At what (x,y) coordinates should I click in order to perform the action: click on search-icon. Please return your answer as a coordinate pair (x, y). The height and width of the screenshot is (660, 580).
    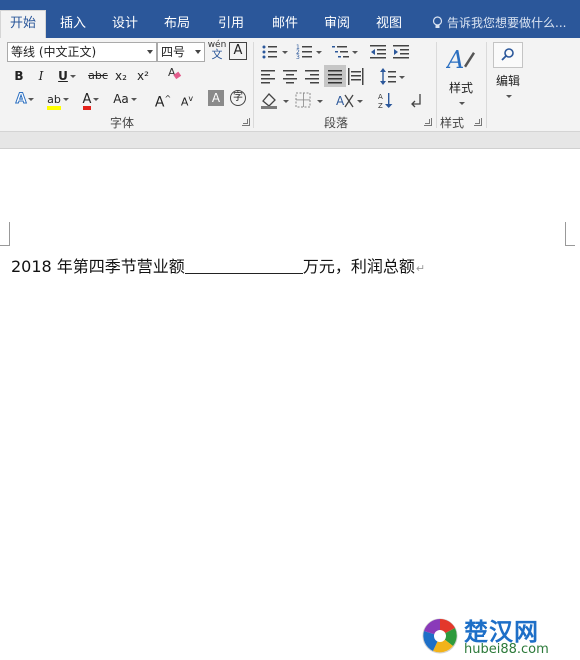
    Looking at the image, I should click on (507, 54).